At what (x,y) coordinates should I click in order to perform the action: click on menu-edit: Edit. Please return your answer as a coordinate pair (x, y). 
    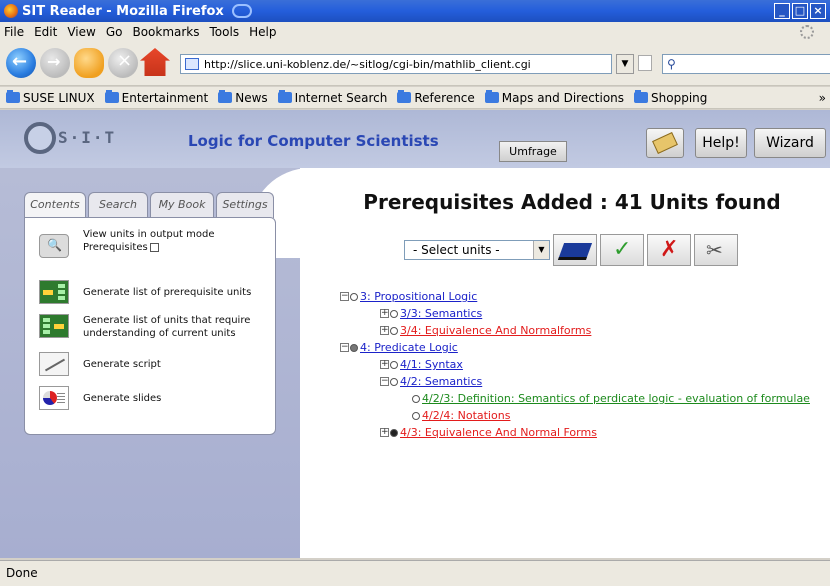
    Looking at the image, I should click on (45, 32).